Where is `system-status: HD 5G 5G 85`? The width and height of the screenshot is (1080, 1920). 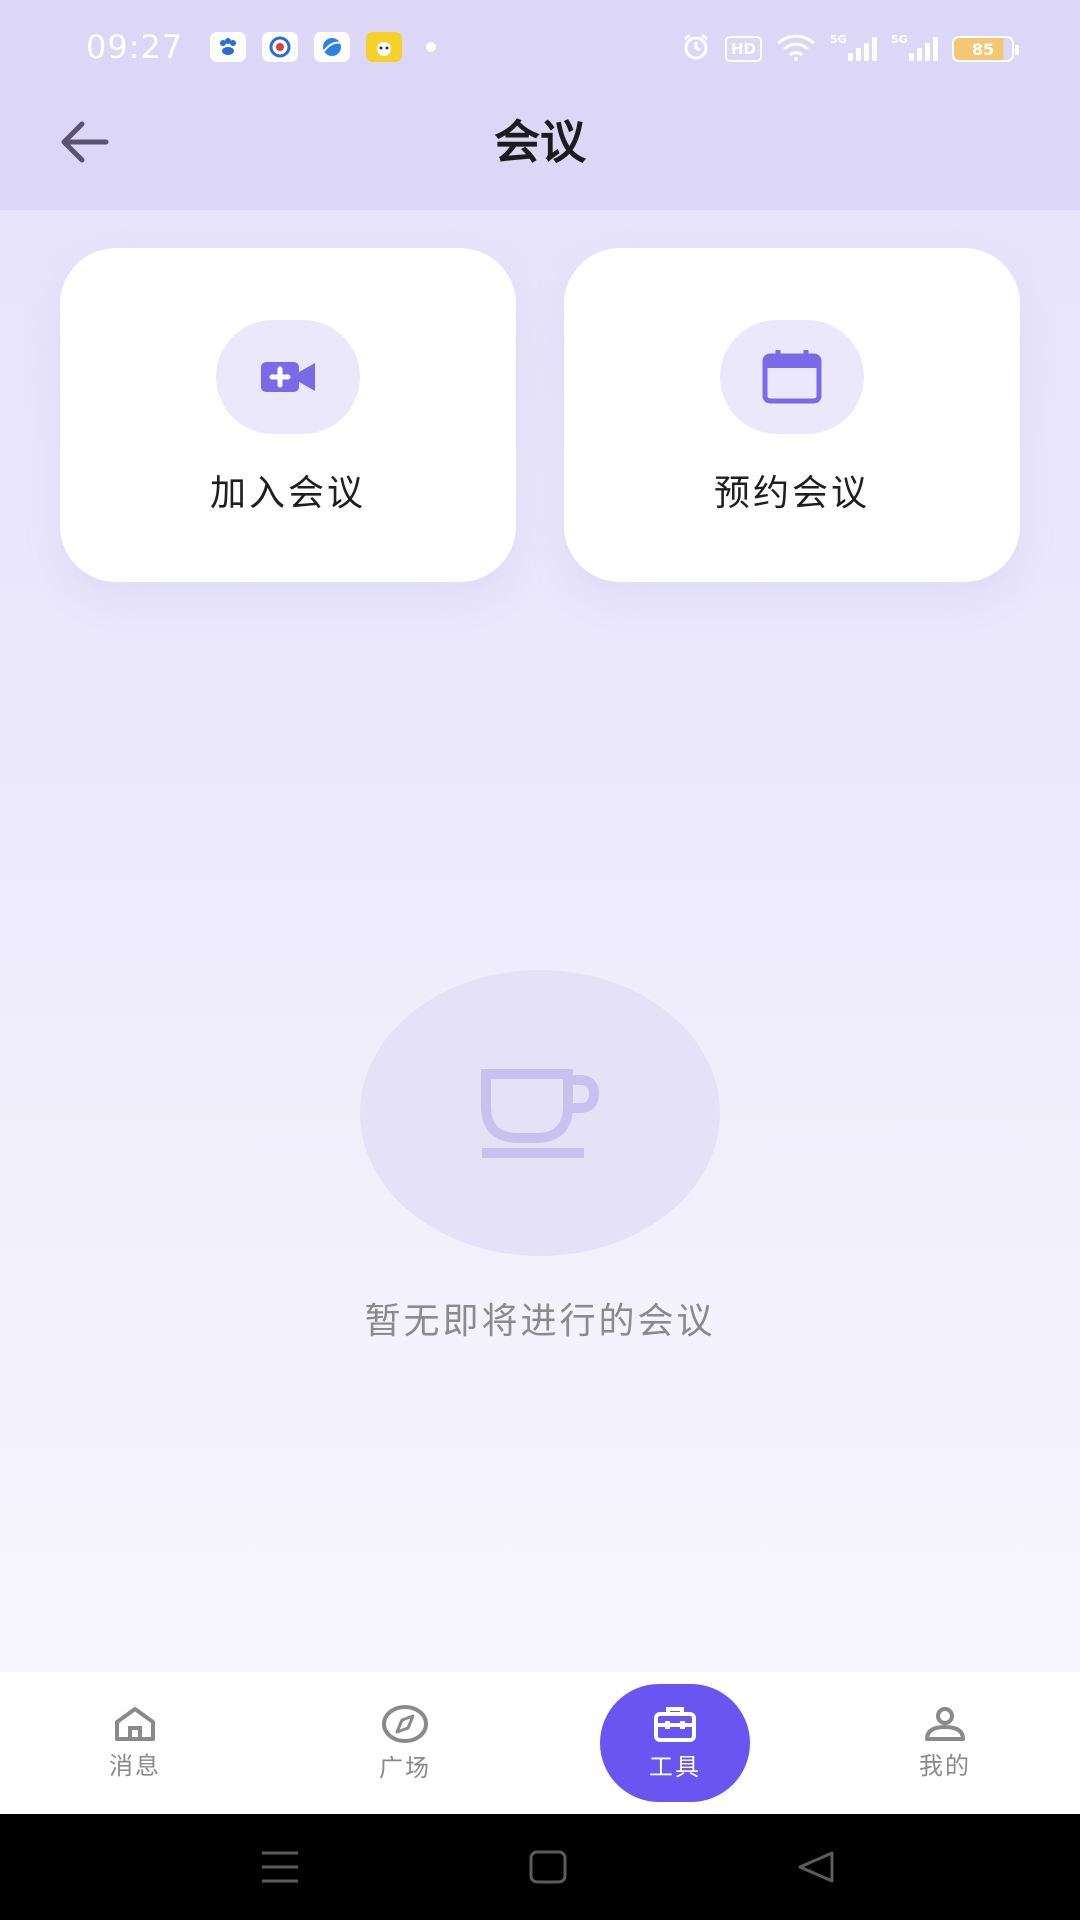 system-status: HD 5G 5G 85 is located at coordinates (850, 49).